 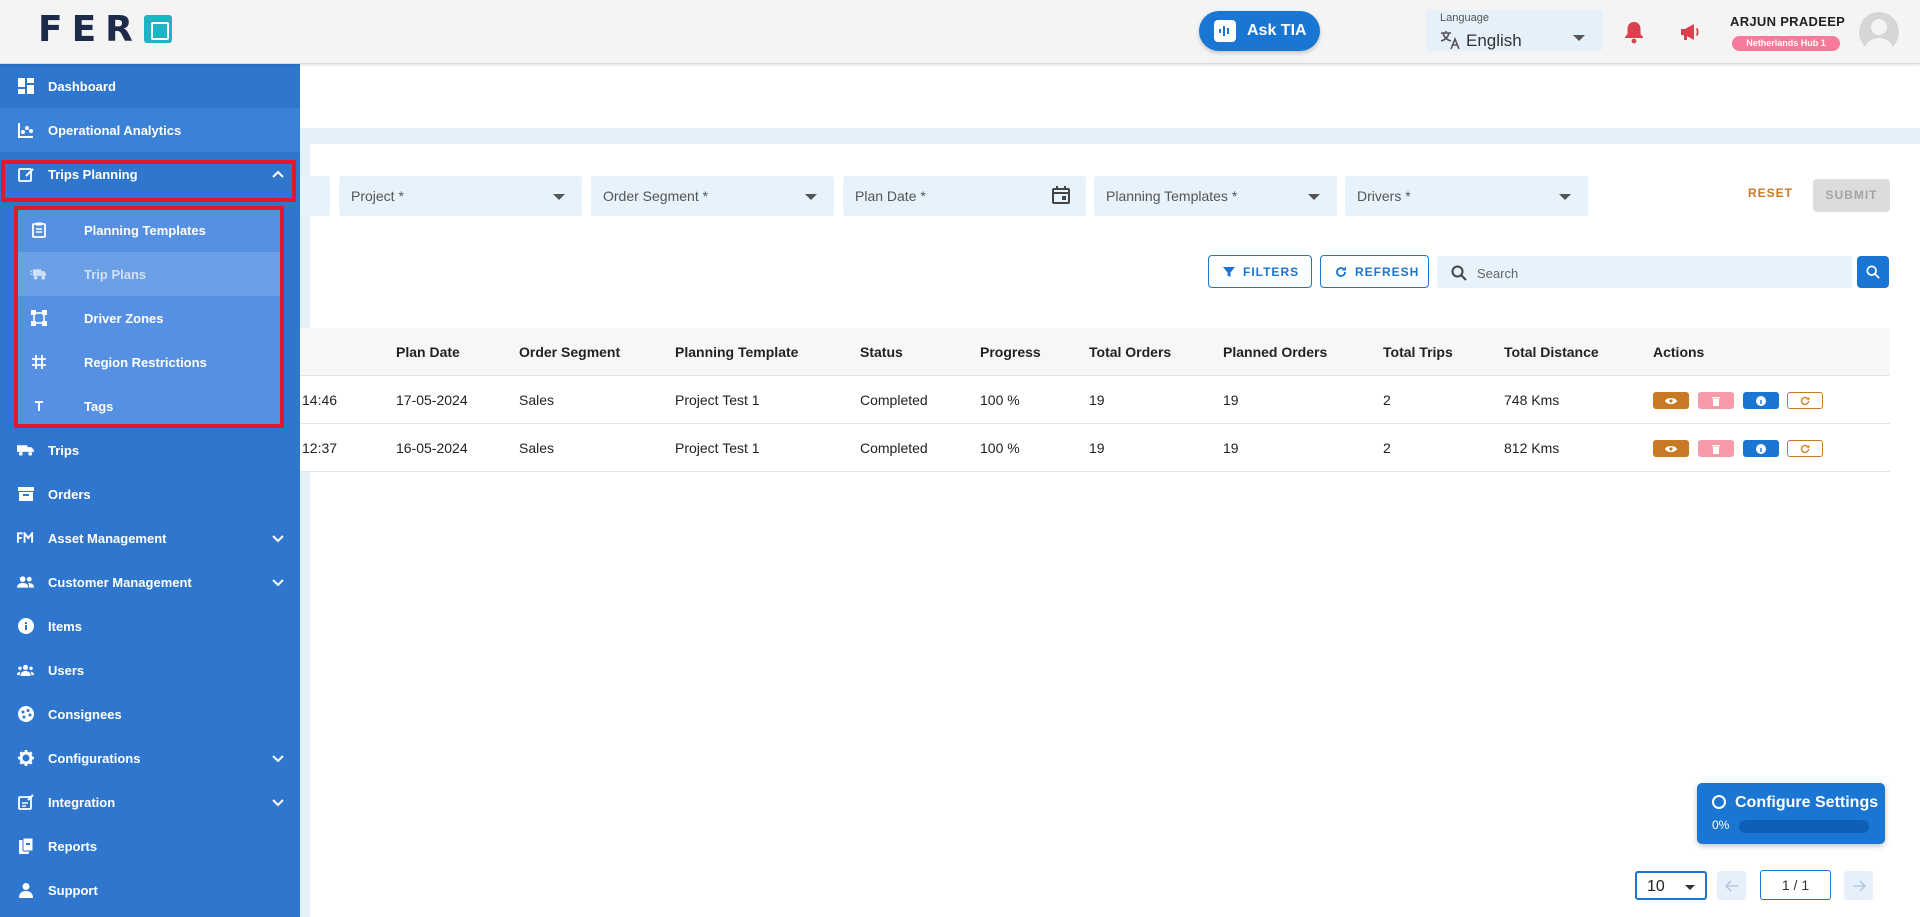 I want to click on next-page-button, so click(x=1858, y=885).